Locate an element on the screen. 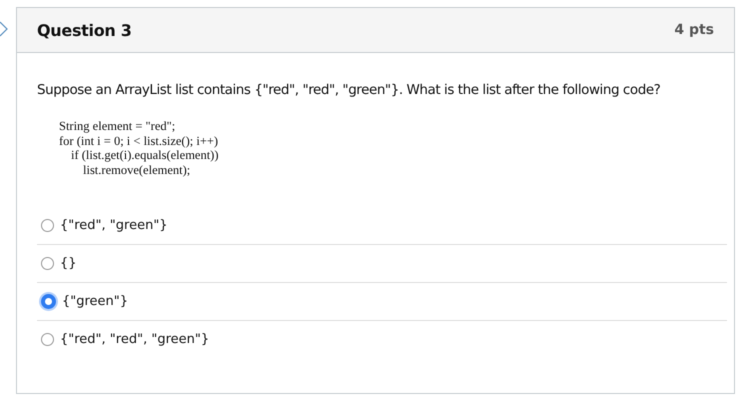 Image resolution: width=743 pixels, height=406 pixels. points-label: 4 pts is located at coordinates (694, 30).